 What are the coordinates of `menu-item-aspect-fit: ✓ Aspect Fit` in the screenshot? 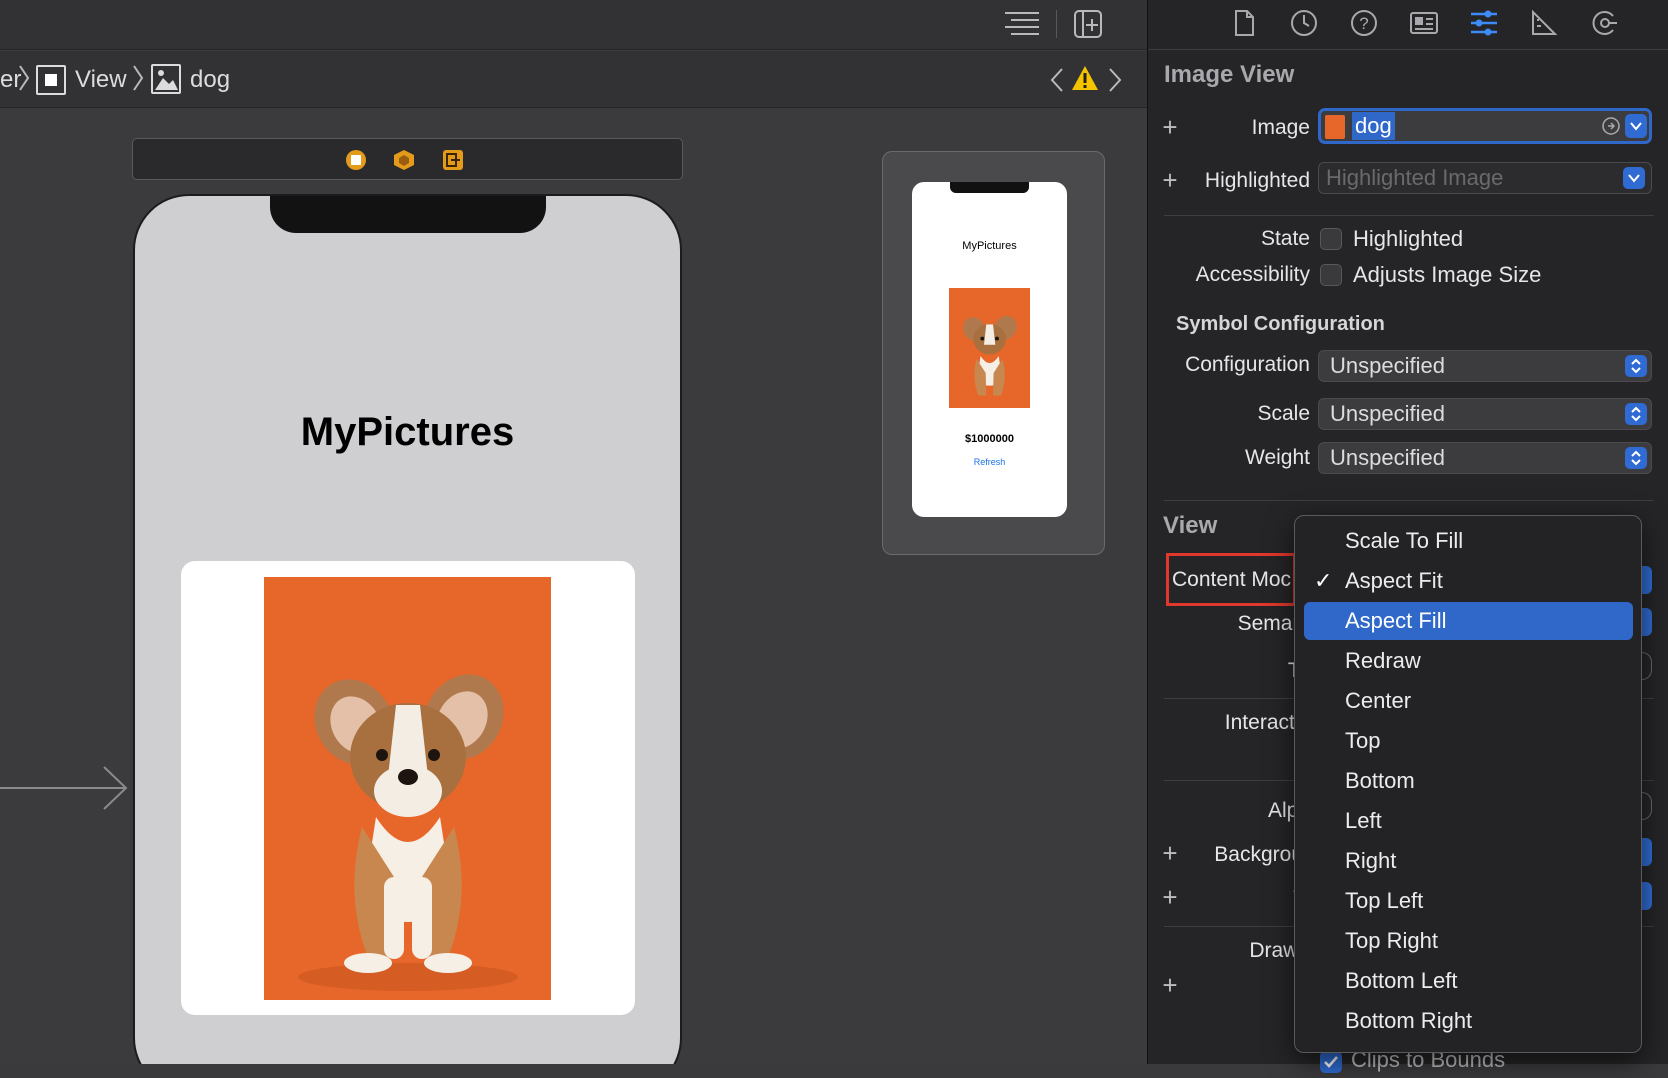 It's located at (1468, 581).